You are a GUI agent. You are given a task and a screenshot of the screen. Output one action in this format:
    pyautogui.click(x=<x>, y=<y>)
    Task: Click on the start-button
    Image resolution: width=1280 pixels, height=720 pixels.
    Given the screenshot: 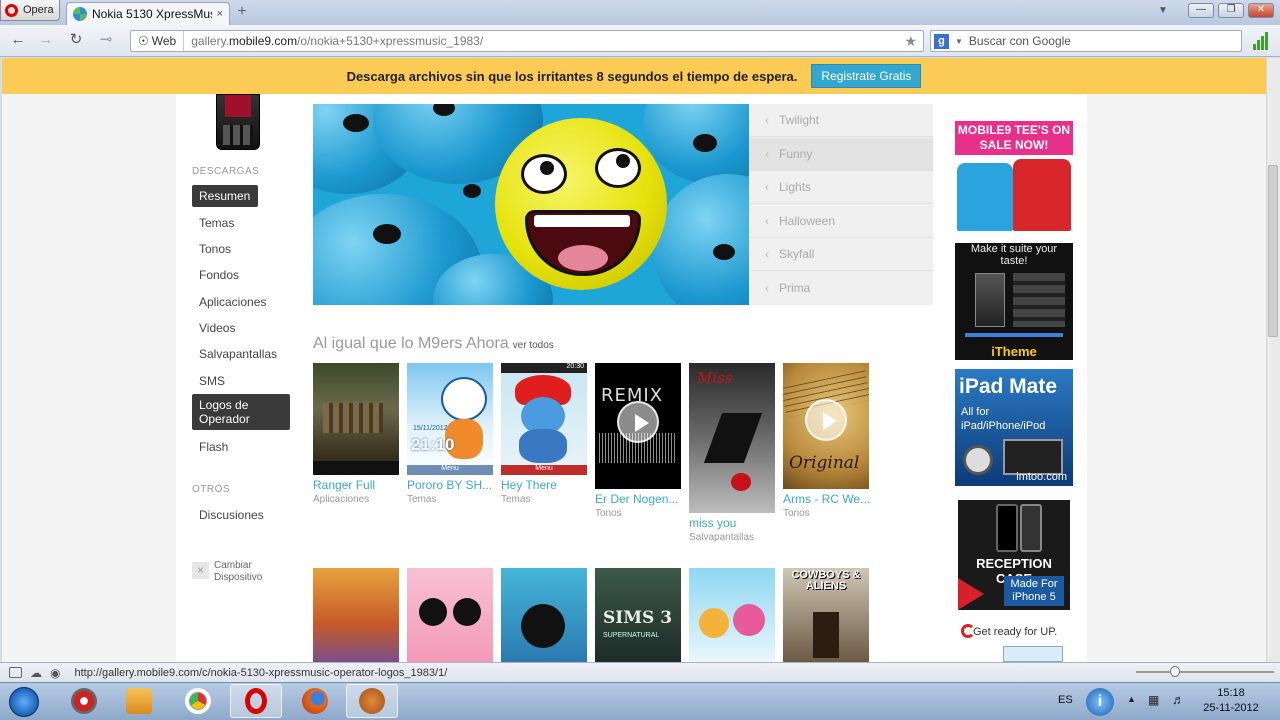 What is the action you would take?
    pyautogui.click(x=24, y=702)
    